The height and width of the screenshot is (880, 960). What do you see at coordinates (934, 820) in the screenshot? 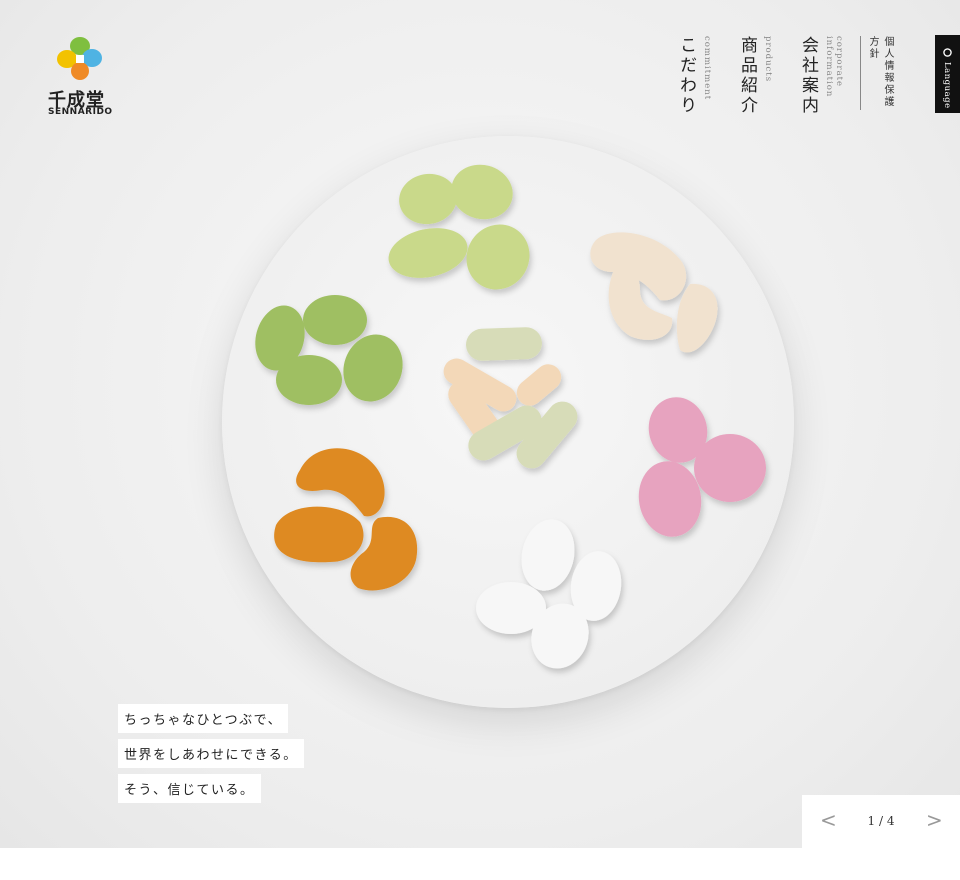
I see `chevron-right-icon: >` at bounding box center [934, 820].